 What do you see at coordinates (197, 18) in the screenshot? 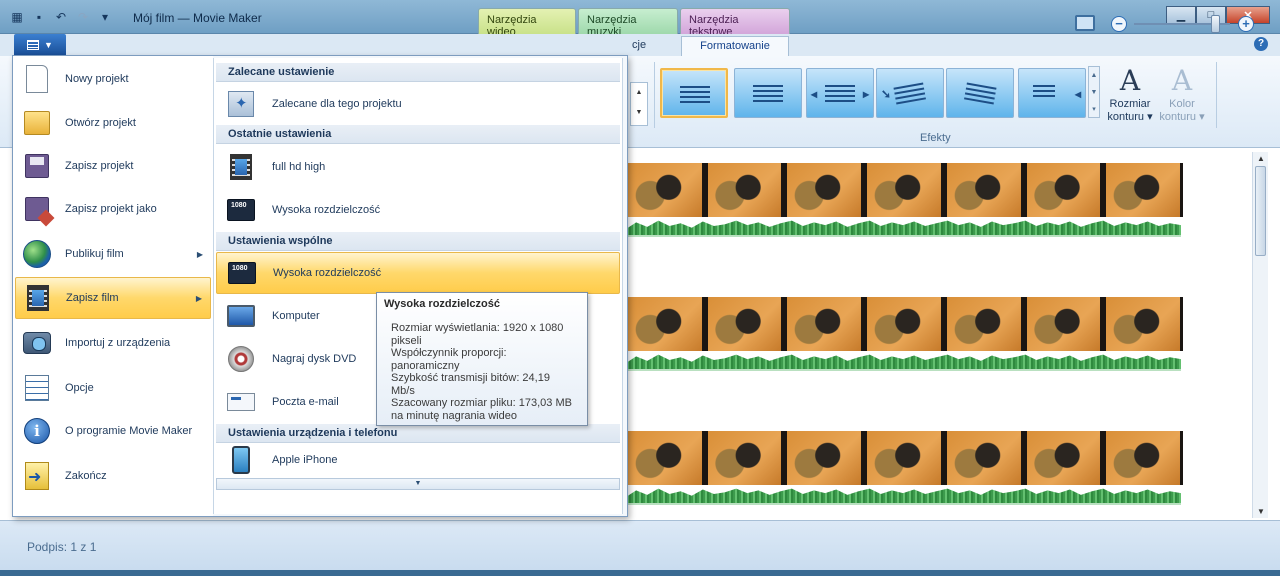
I see `window-title: Mój film — Movie Maker` at bounding box center [197, 18].